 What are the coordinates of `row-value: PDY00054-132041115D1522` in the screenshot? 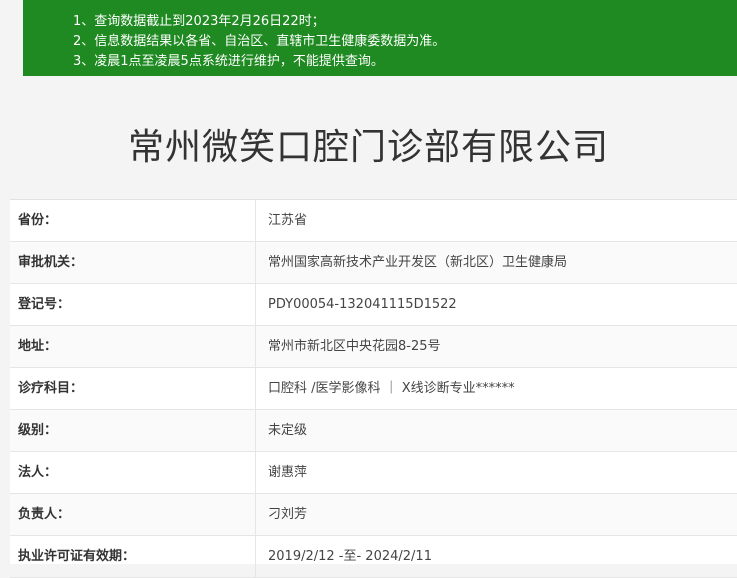 It's located at (362, 304).